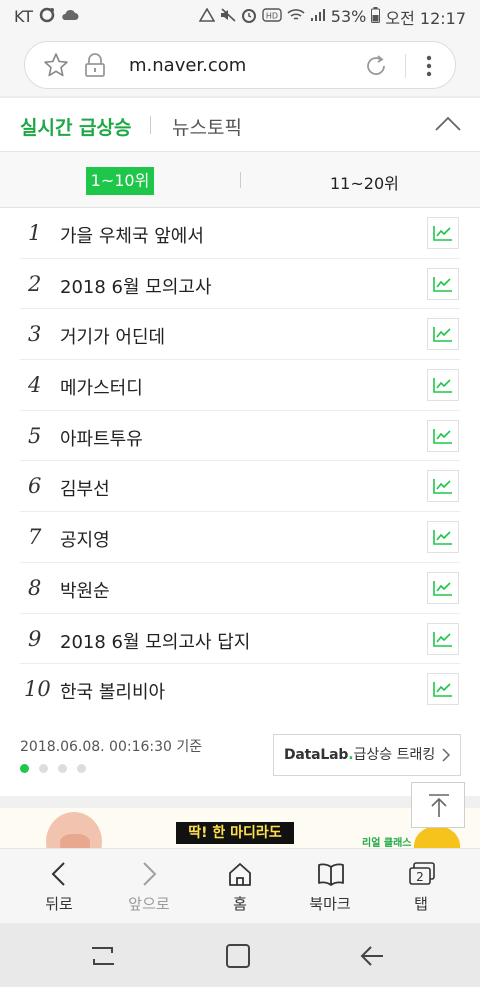  I want to click on rank-keyword: 박원순, so click(85, 590).